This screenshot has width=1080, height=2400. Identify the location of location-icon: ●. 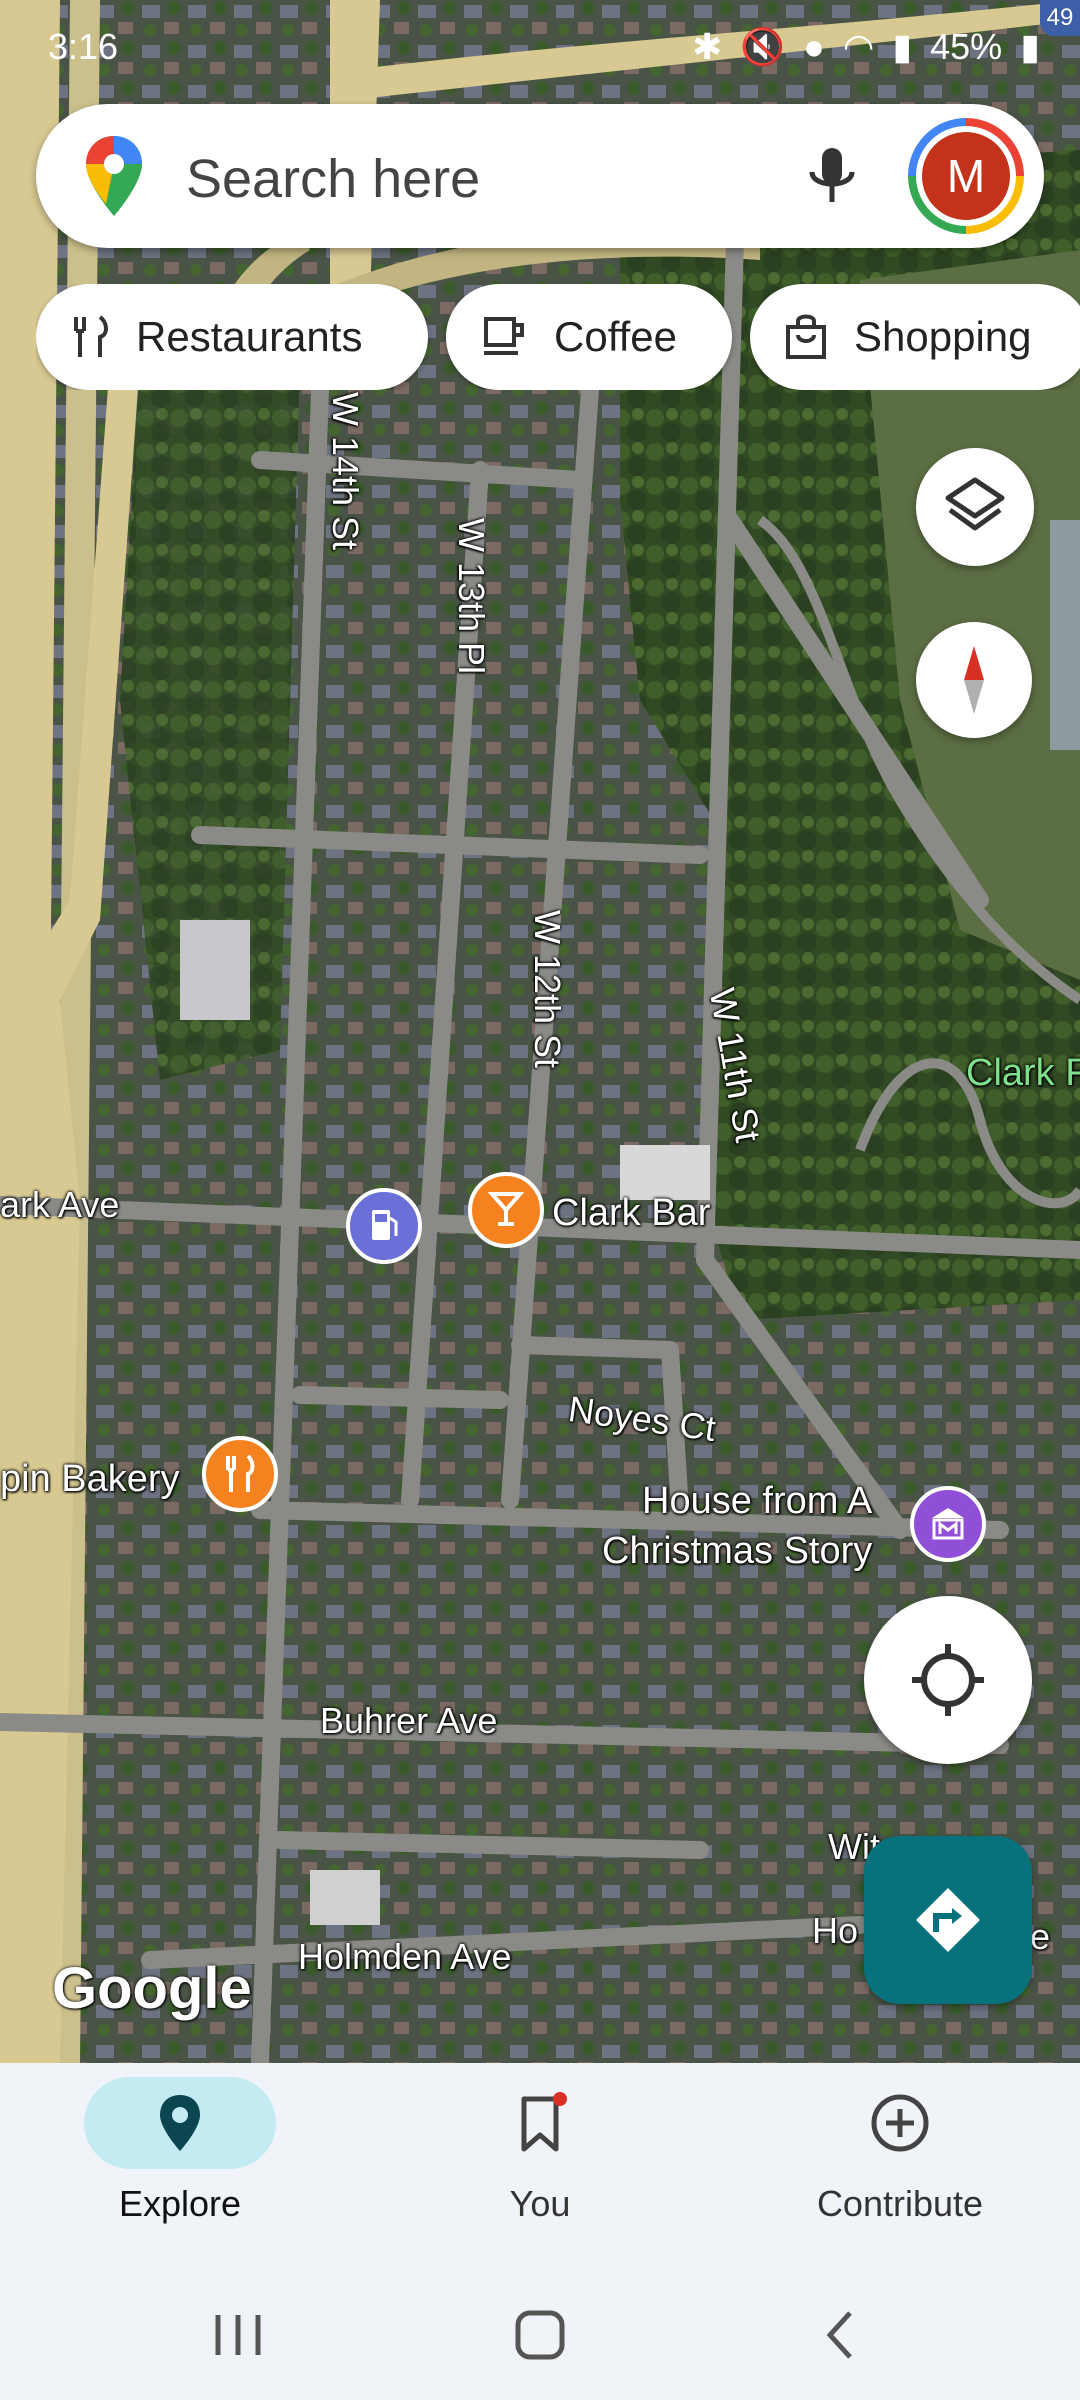
(814, 46).